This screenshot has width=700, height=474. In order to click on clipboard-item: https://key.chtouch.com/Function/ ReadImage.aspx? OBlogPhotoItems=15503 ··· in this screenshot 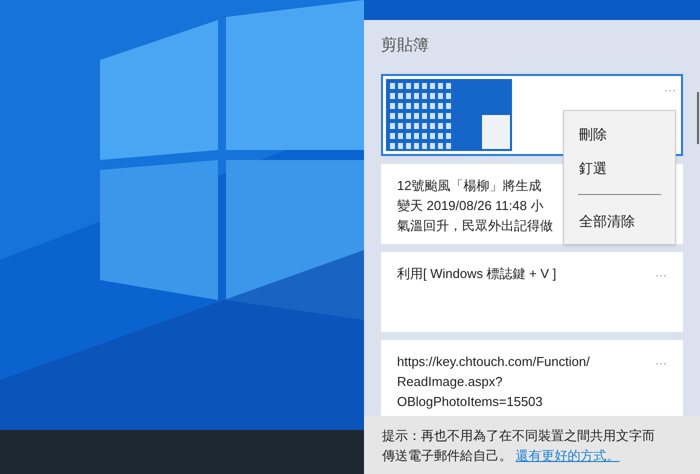, I will do `click(532, 378)`.